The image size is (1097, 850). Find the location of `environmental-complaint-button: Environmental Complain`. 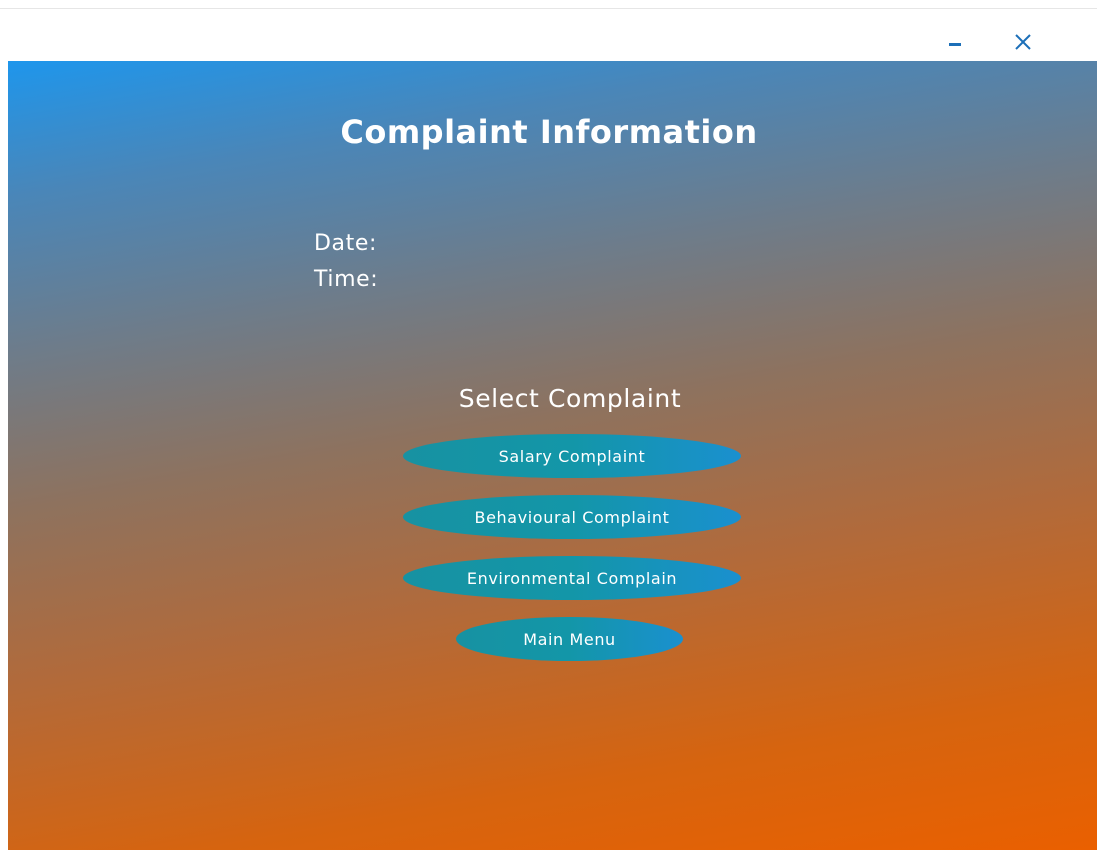

environmental-complaint-button: Environmental Complain is located at coordinates (572, 578).